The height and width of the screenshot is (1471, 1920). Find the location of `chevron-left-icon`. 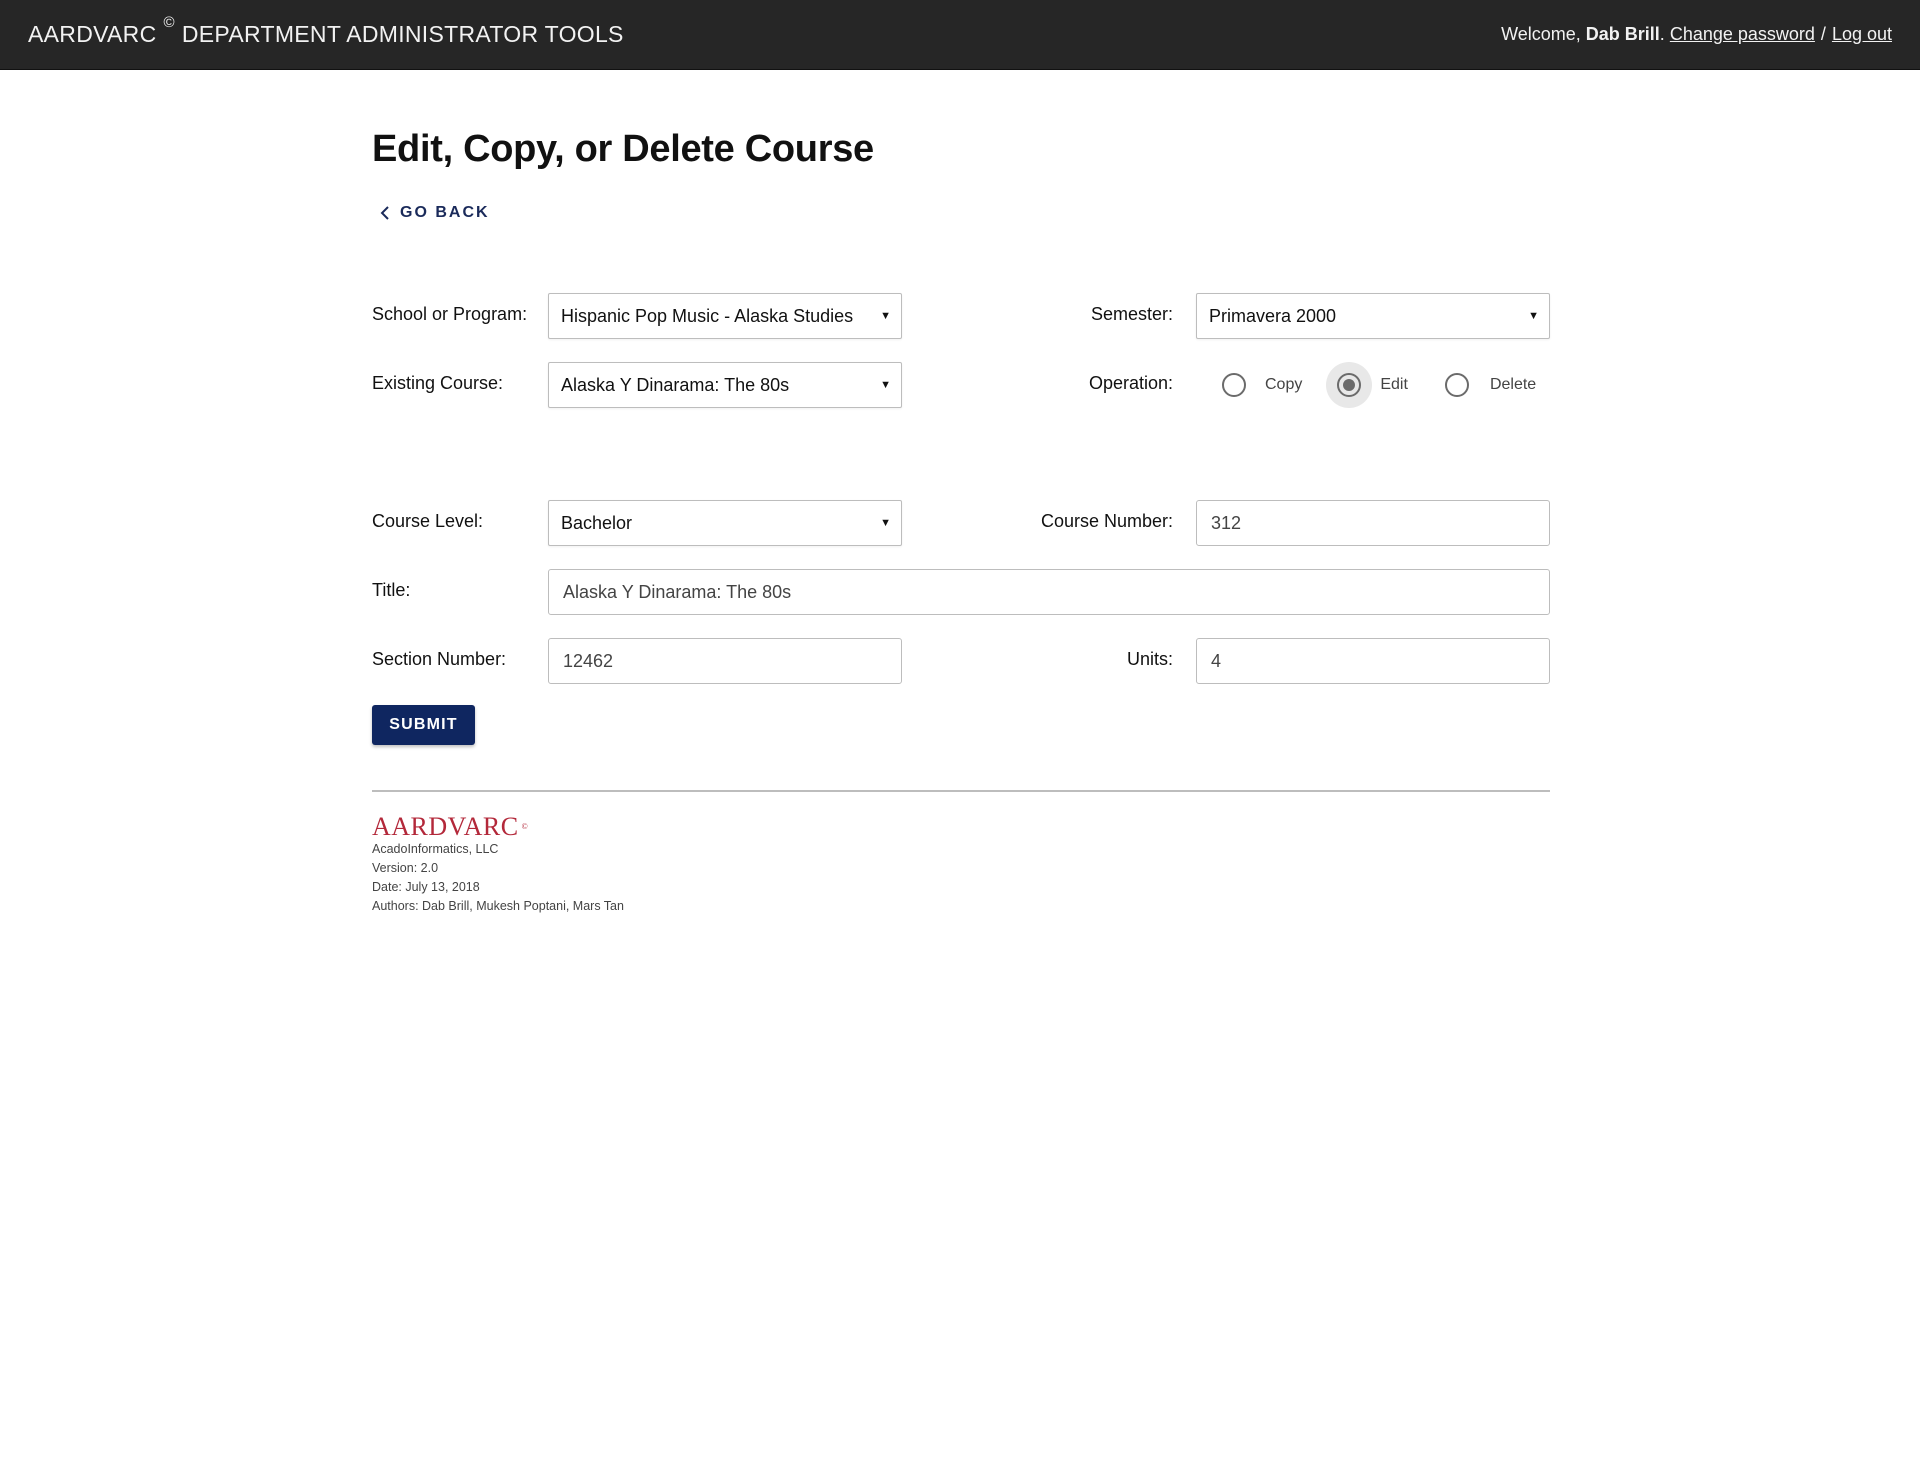

chevron-left-icon is located at coordinates (384, 213).